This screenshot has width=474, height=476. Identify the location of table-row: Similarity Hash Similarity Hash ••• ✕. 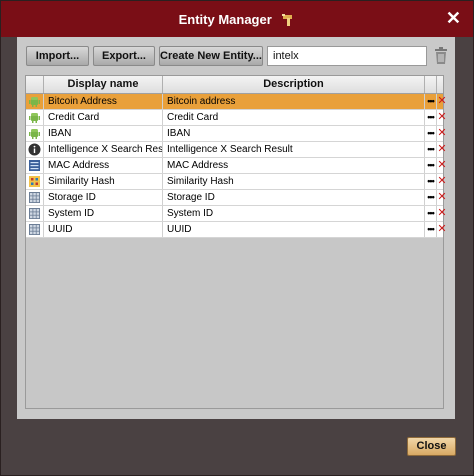
(236, 182).